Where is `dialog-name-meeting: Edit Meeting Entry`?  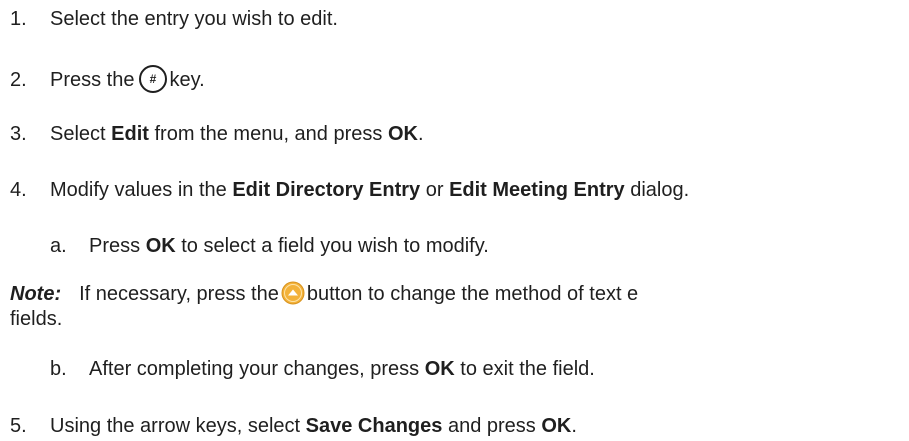 dialog-name-meeting: Edit Meeting Entry is located at coordinates (537, 190).